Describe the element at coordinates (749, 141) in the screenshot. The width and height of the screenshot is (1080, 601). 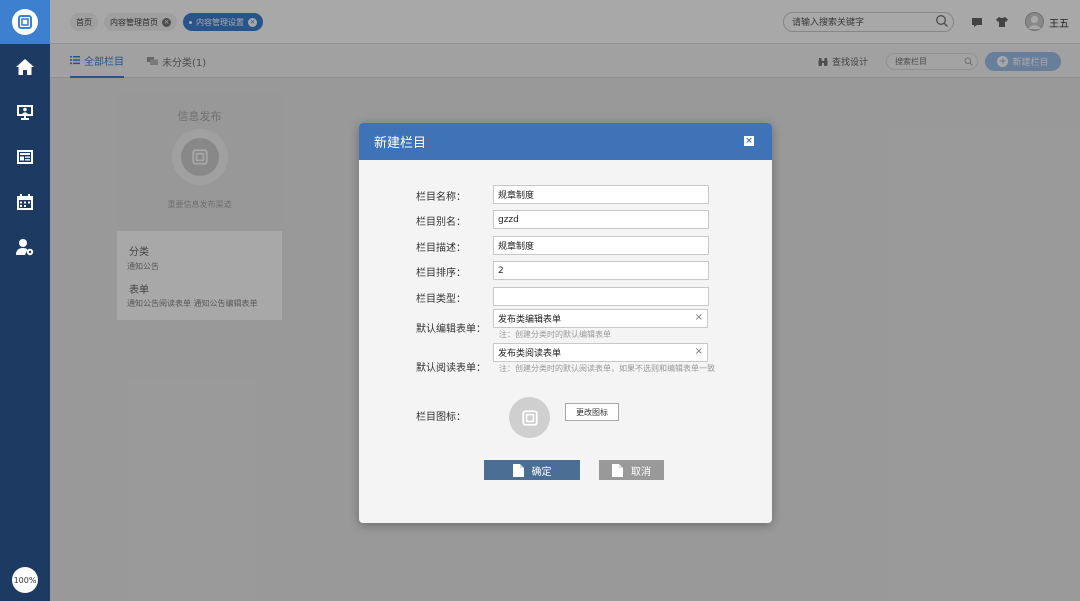
I see `close-icon: ×` at that location.